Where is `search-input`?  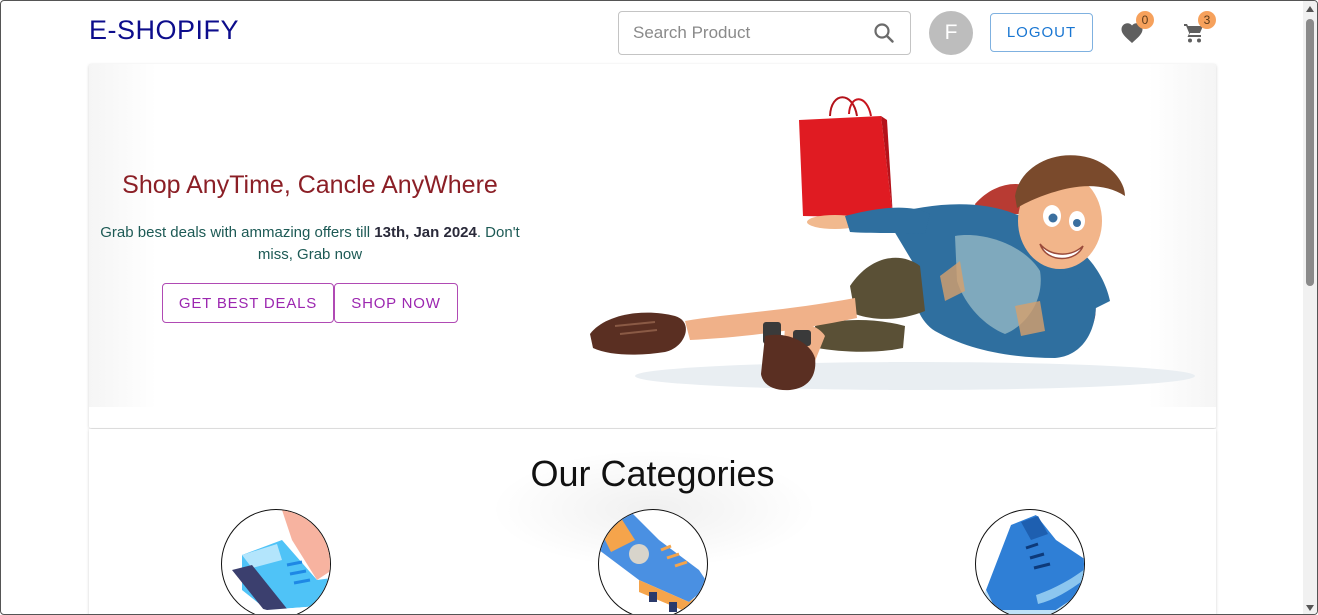
search-input is located at coordinates (752, 33).